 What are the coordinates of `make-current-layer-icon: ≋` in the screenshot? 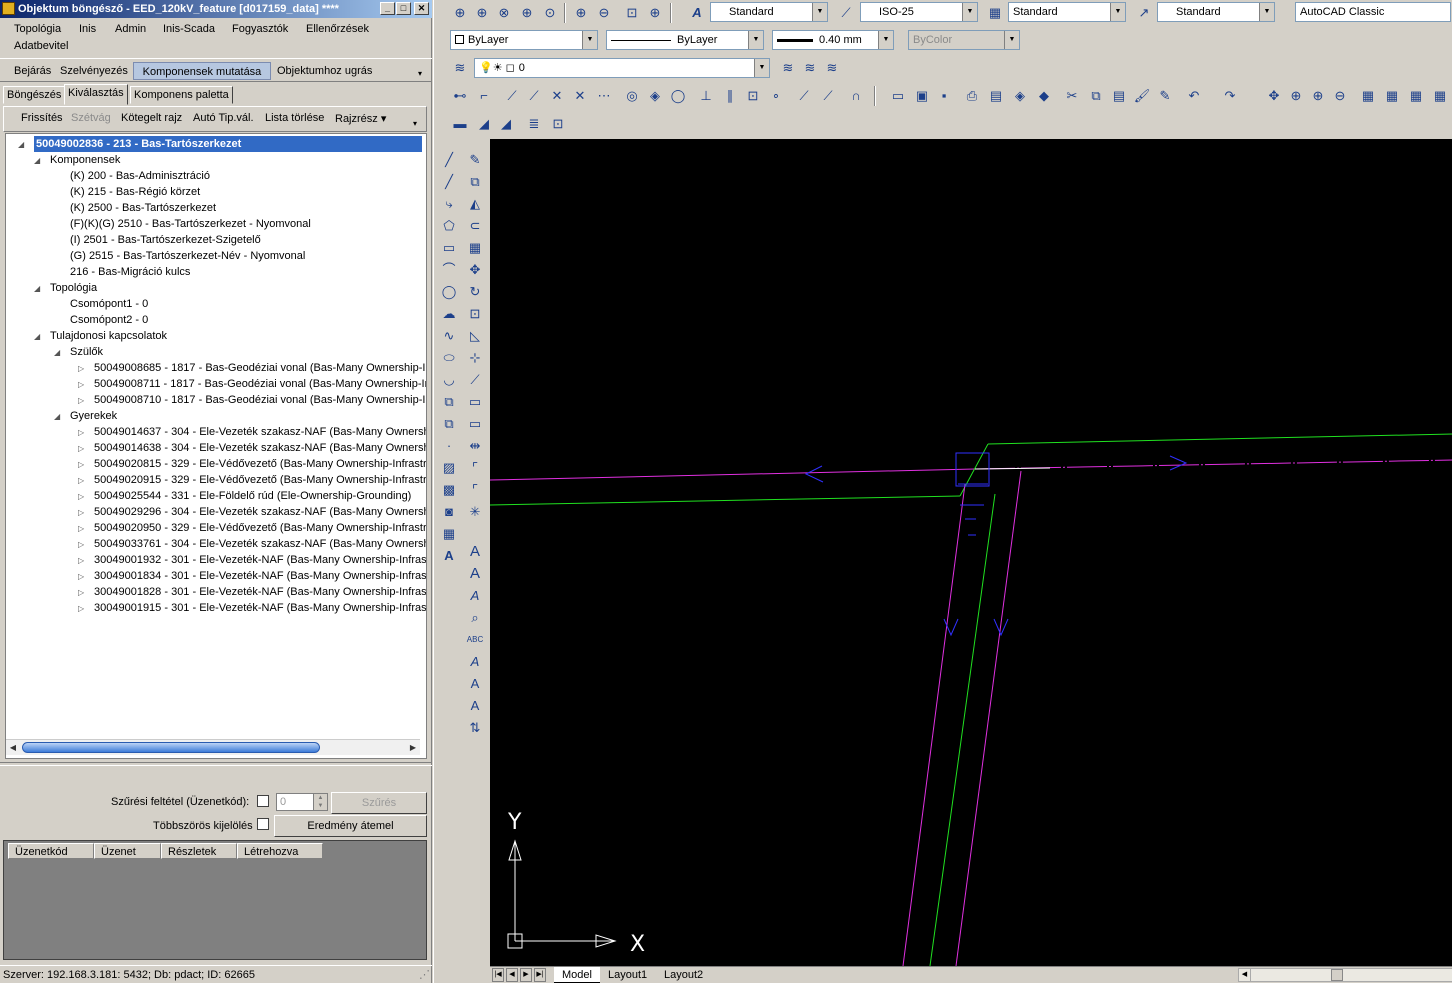 It's located at (788, 68).